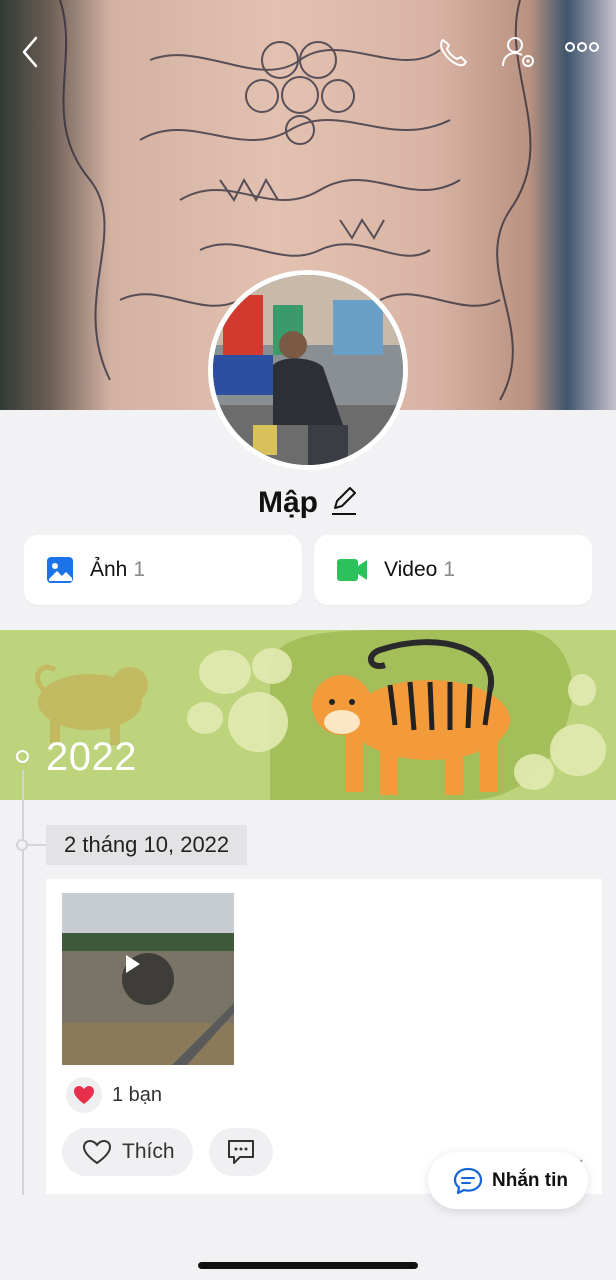 This screenshot has width=616, height=1280. I want to click on videos-label: Video, so click(411, 569).